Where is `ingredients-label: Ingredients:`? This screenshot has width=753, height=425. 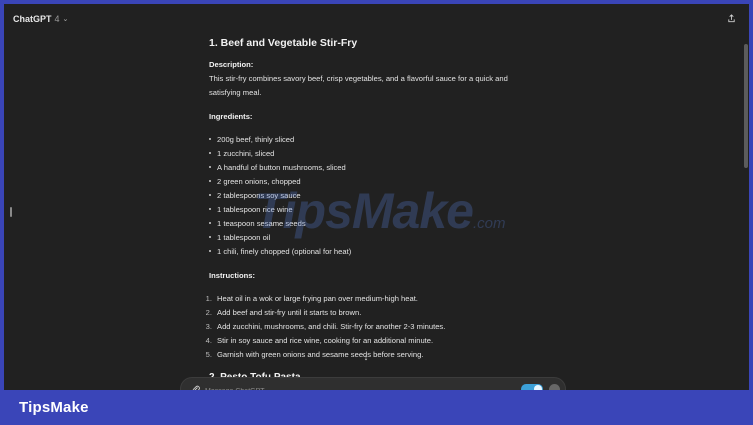 ingredients-label: Ingredients: is located at coordinates (231, 116).